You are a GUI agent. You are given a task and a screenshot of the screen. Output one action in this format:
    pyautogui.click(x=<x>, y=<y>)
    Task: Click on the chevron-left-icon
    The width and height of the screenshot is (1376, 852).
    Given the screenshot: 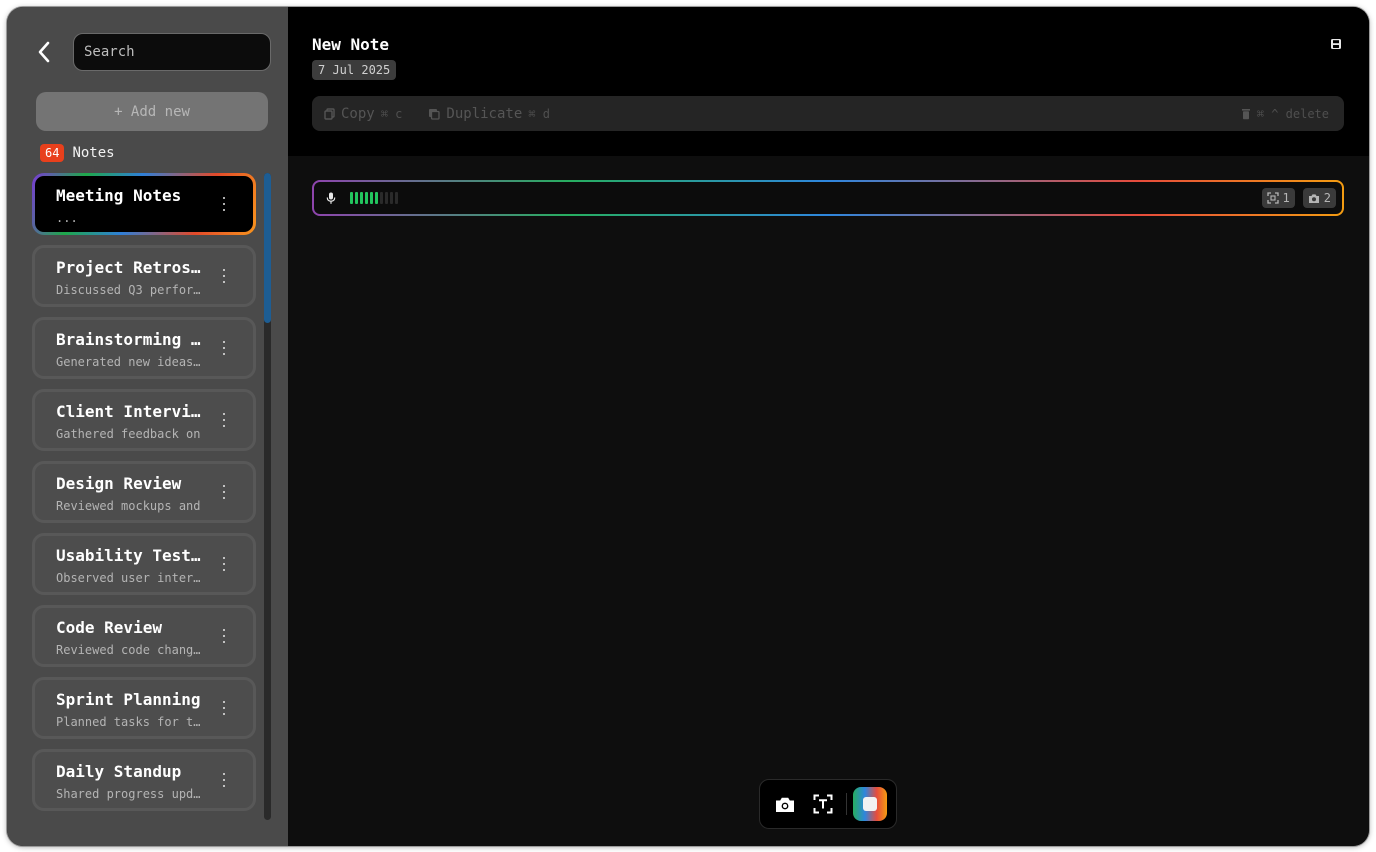 What is the action you would take?
    pyautogui.click(x=44, y=52)
    